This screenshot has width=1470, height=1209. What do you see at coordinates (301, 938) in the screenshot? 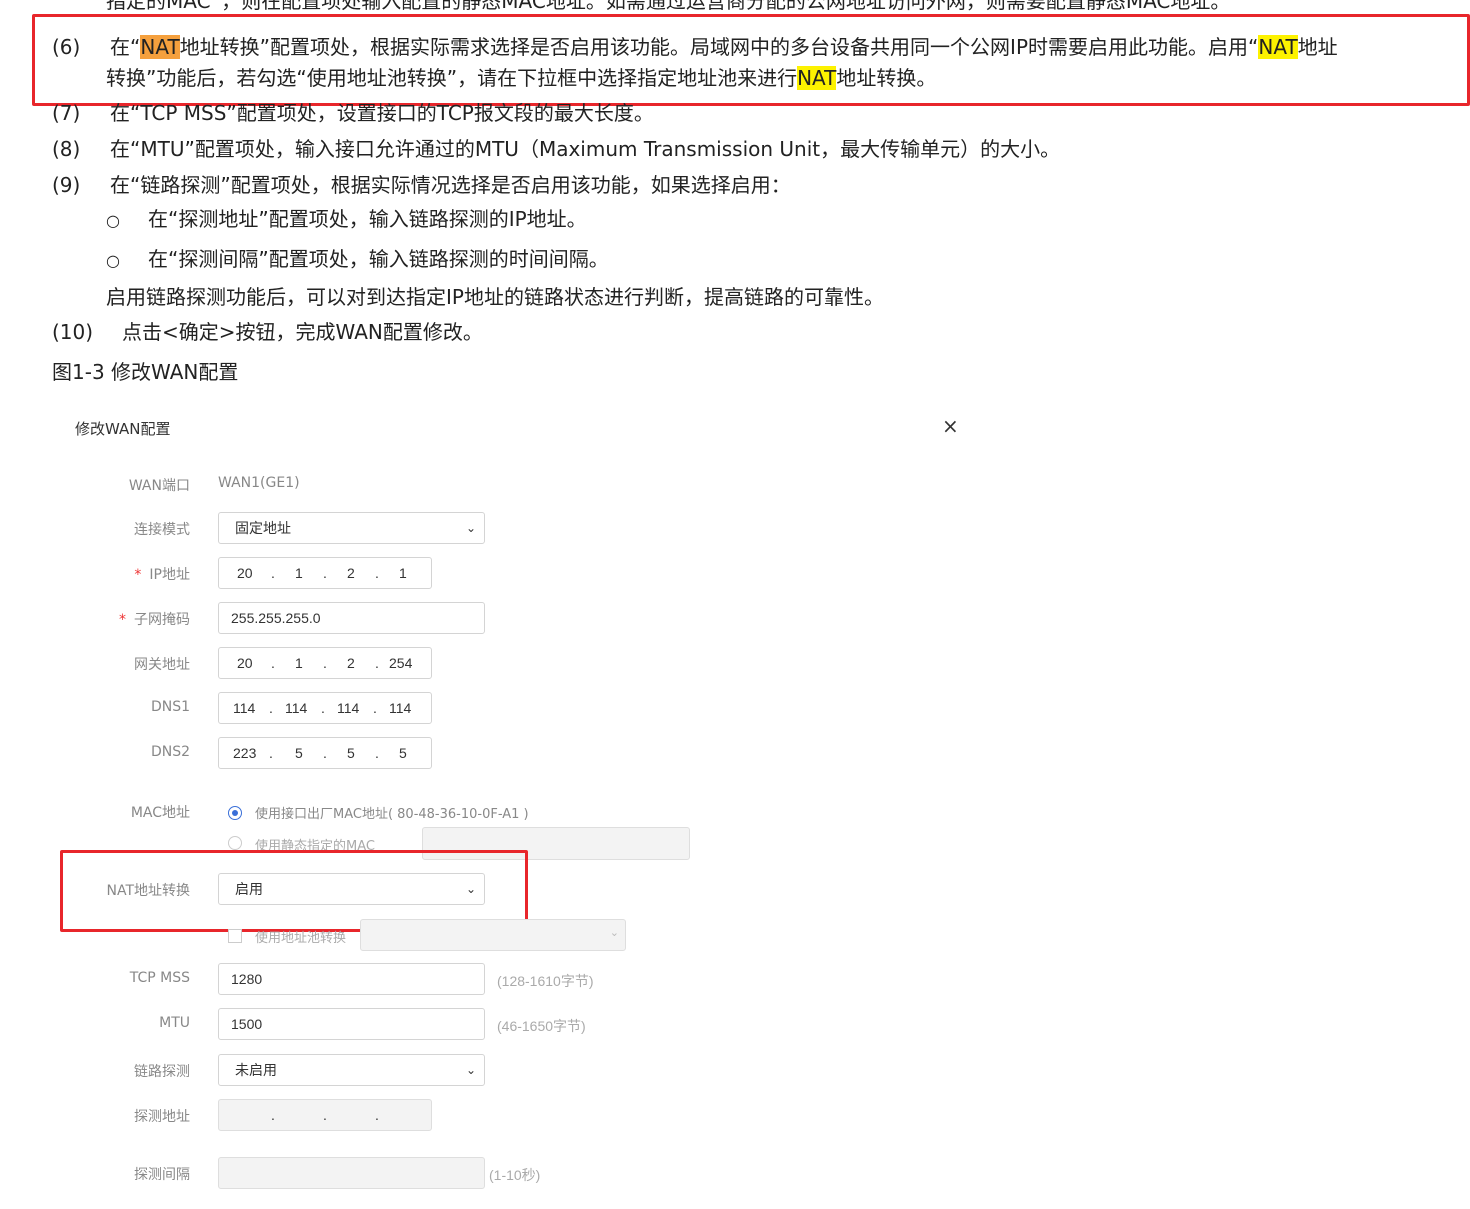
I see `pool-label: 使用地址池转换` at bounding box center [301, 938].